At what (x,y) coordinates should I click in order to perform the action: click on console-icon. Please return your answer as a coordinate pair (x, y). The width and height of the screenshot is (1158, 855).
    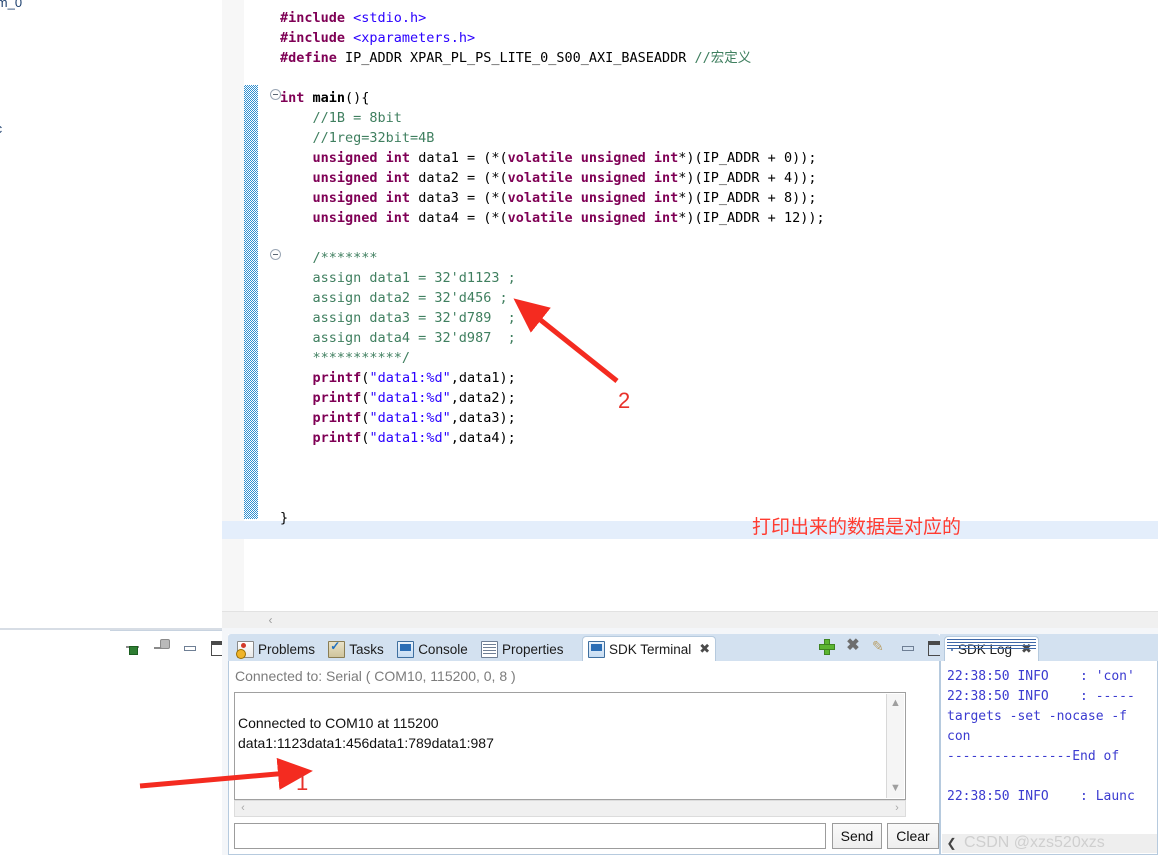
    Looking at the image, I should click on (406, 649).